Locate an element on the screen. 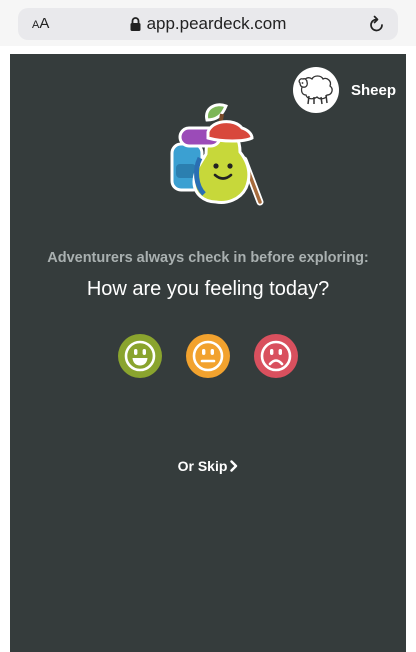 This screenshot has height=652, width=416. neutral-face-icon is located at coordinates (208, 356).